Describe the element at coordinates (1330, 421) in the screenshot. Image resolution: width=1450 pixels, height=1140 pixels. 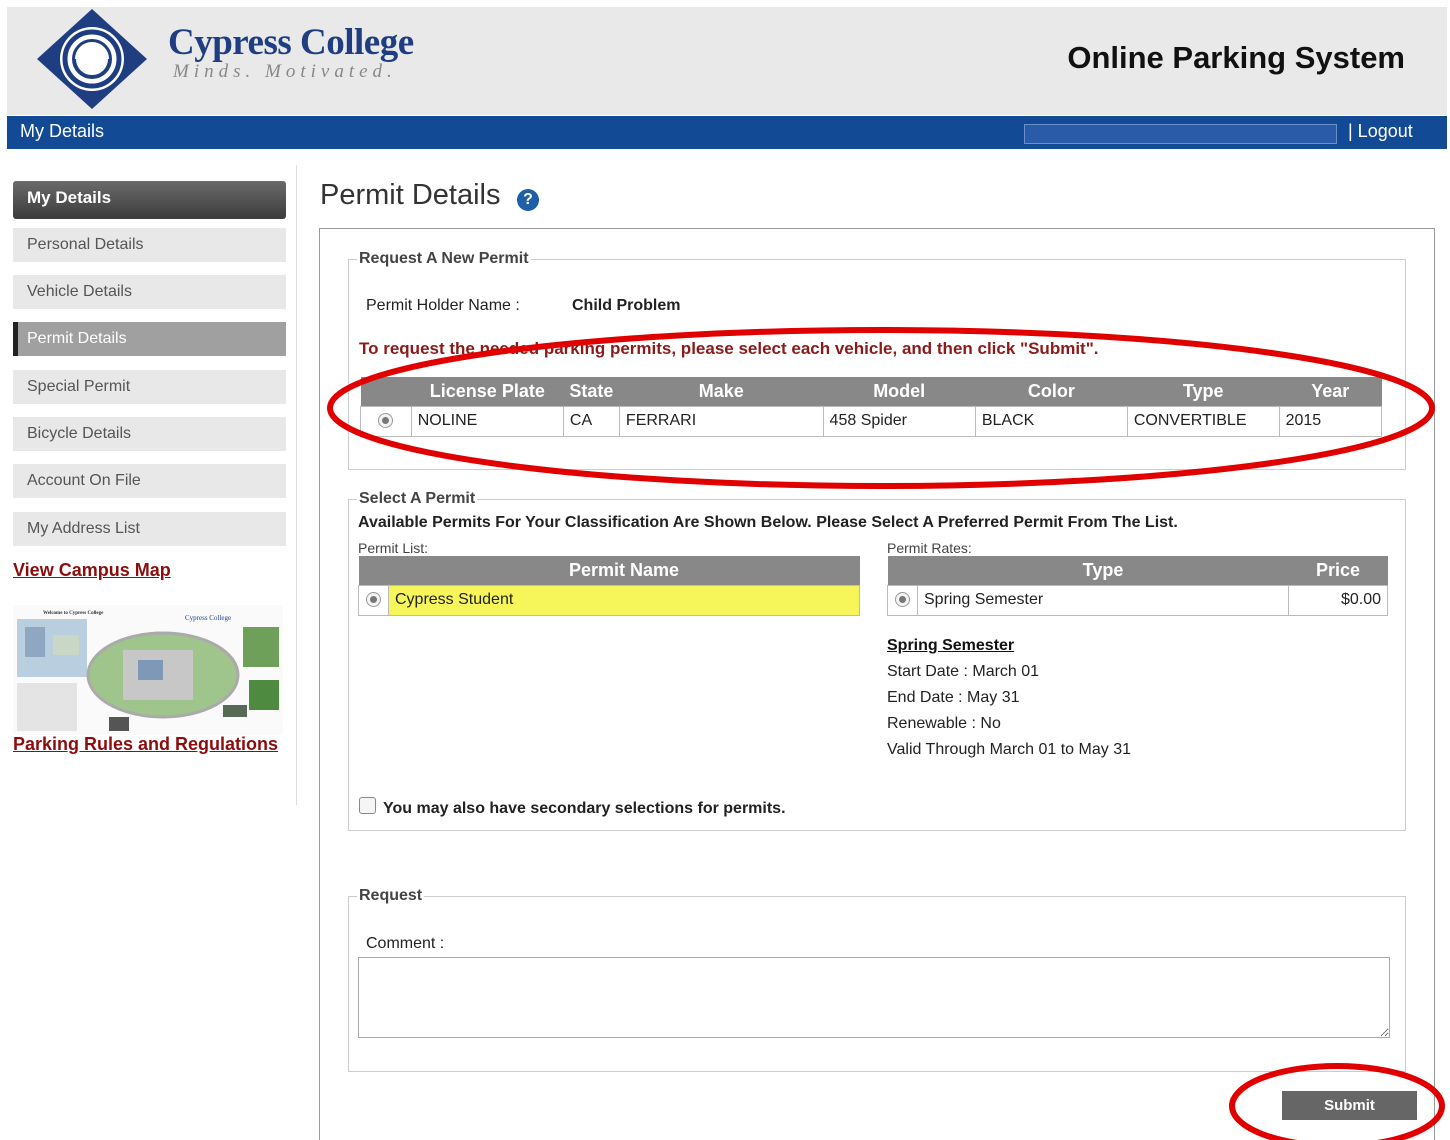
I see `year-cell: 2015` at that location.